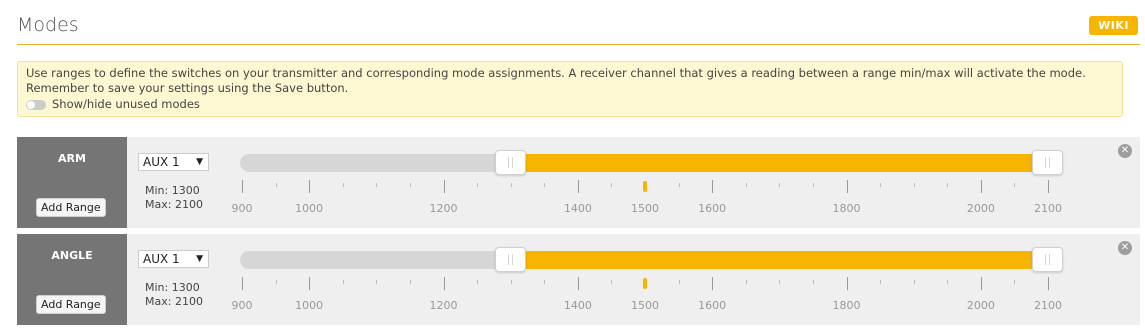  I want to click on scale-label: 1600, so click(712, 305).